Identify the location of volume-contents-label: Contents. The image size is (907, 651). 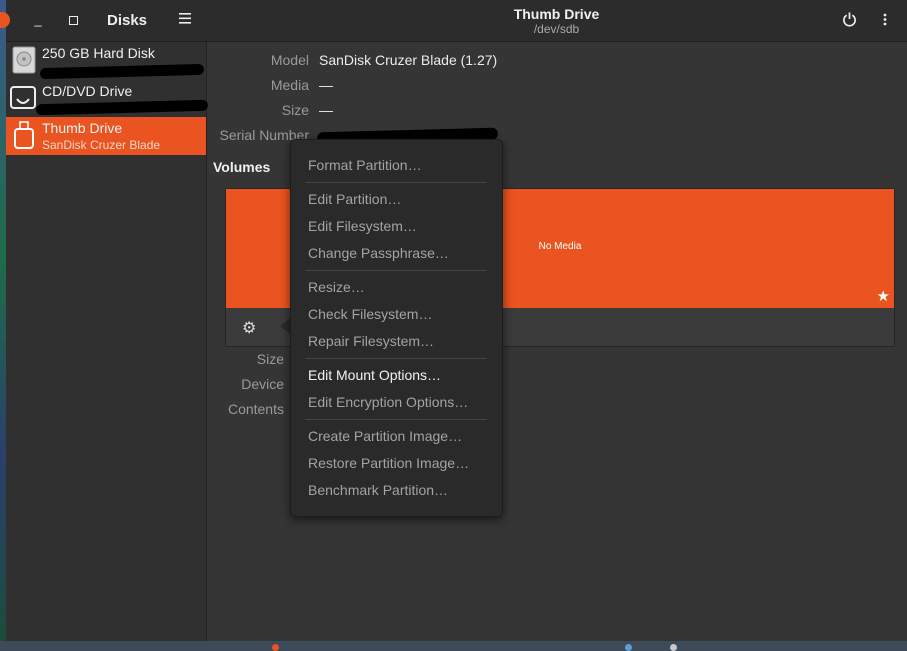
(255, 409).